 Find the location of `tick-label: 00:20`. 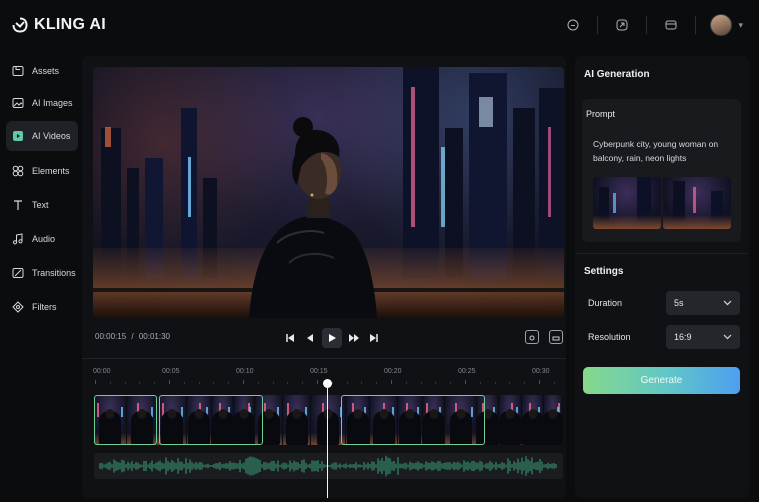

tick-label: 00:20 is located at coordinates (393, 371).